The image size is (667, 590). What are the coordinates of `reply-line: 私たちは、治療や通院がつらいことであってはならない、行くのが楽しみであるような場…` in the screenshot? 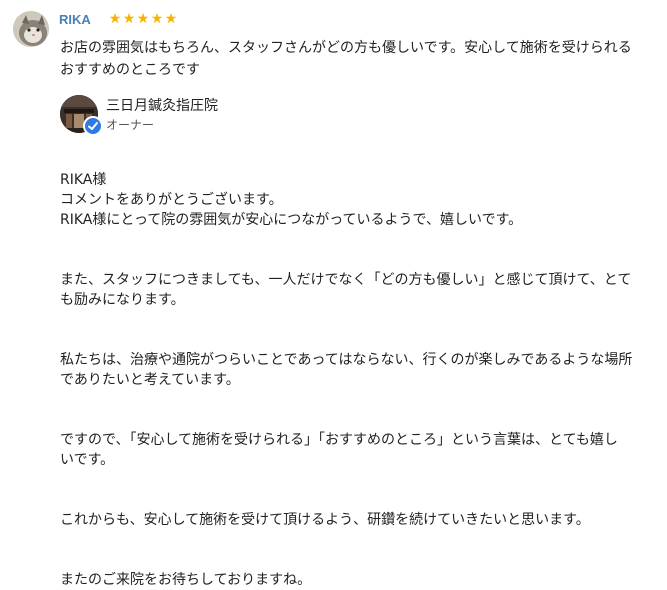 It's located at (346, 360).